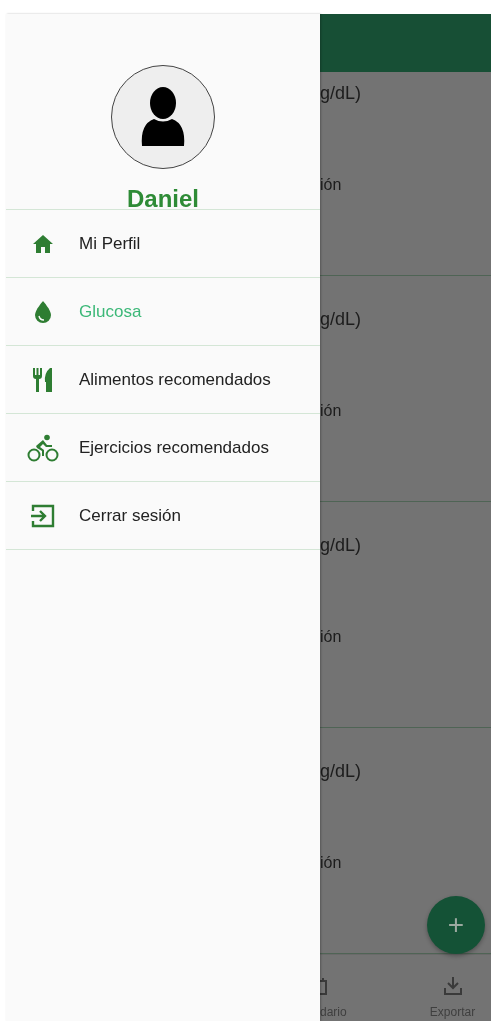  Describe the element at coordinates (42, 243) in the screenshot. I see `home-icon` at that location.